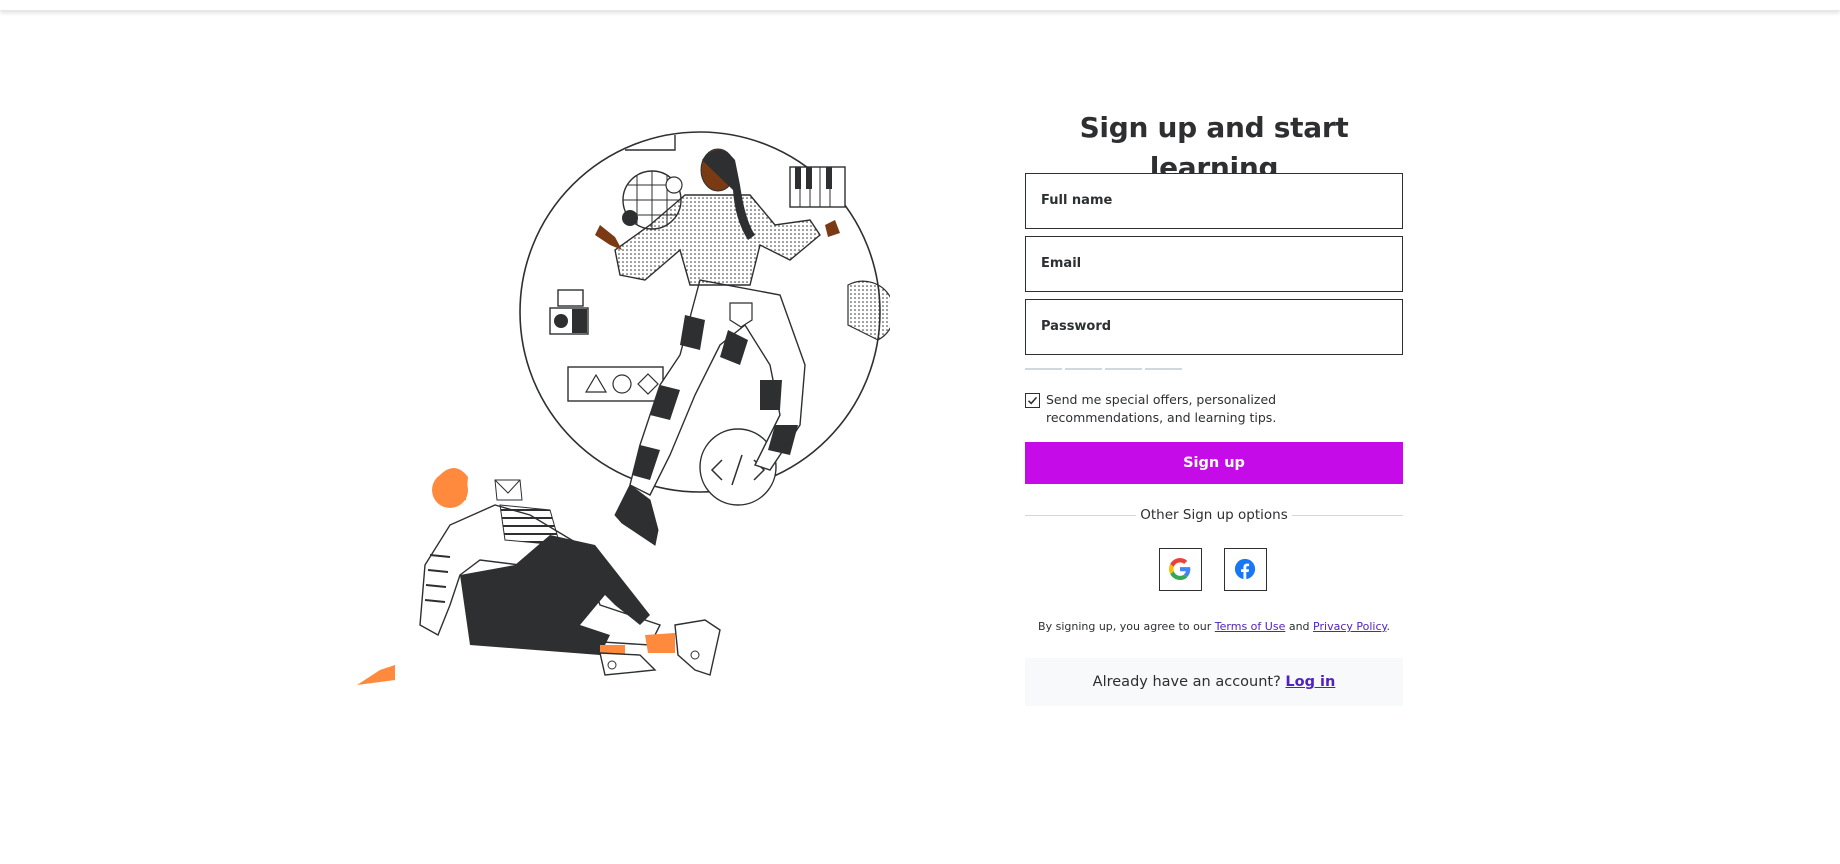 The image size is (1840, 864). What do you see at coordinates (1349, 626) in the screenshot?
I see `privacy-policy-link: Privacy Policy` at bounding box center [1349, 626].